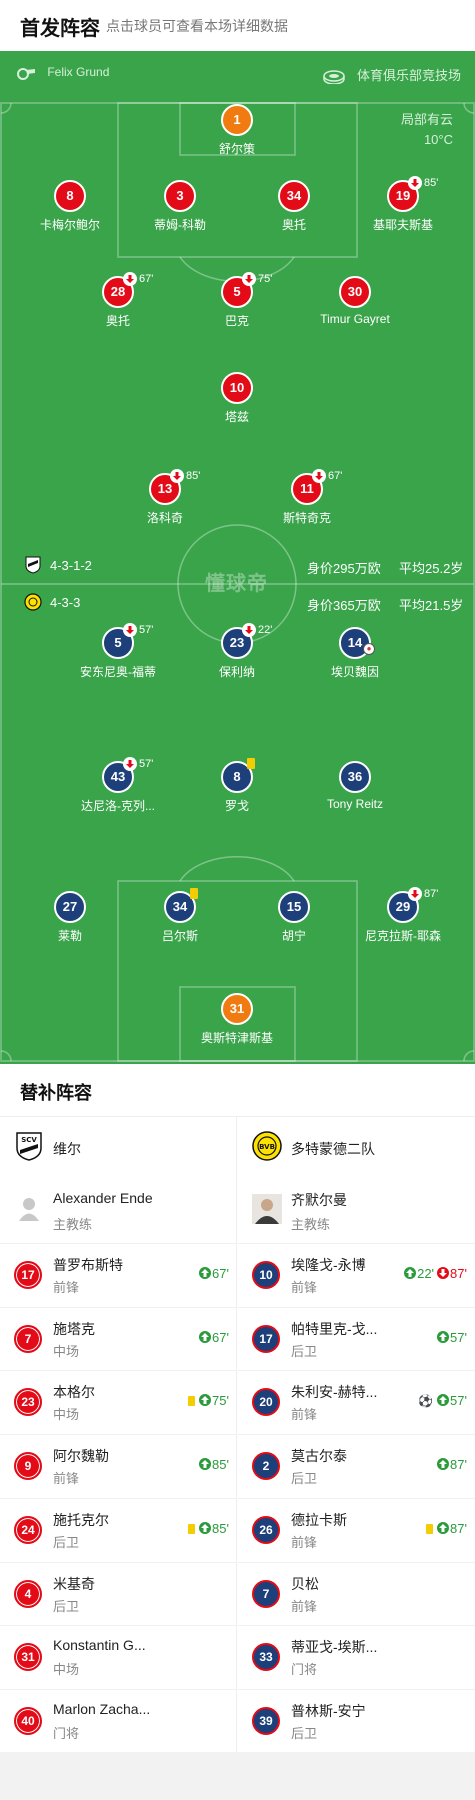 This screenshot has height=1800, width=475. What do you see at coordinates (237, 651) in the screenshot?
I see `away-player-1: 23 22' 保利纳` at bounding box center [237, 651].